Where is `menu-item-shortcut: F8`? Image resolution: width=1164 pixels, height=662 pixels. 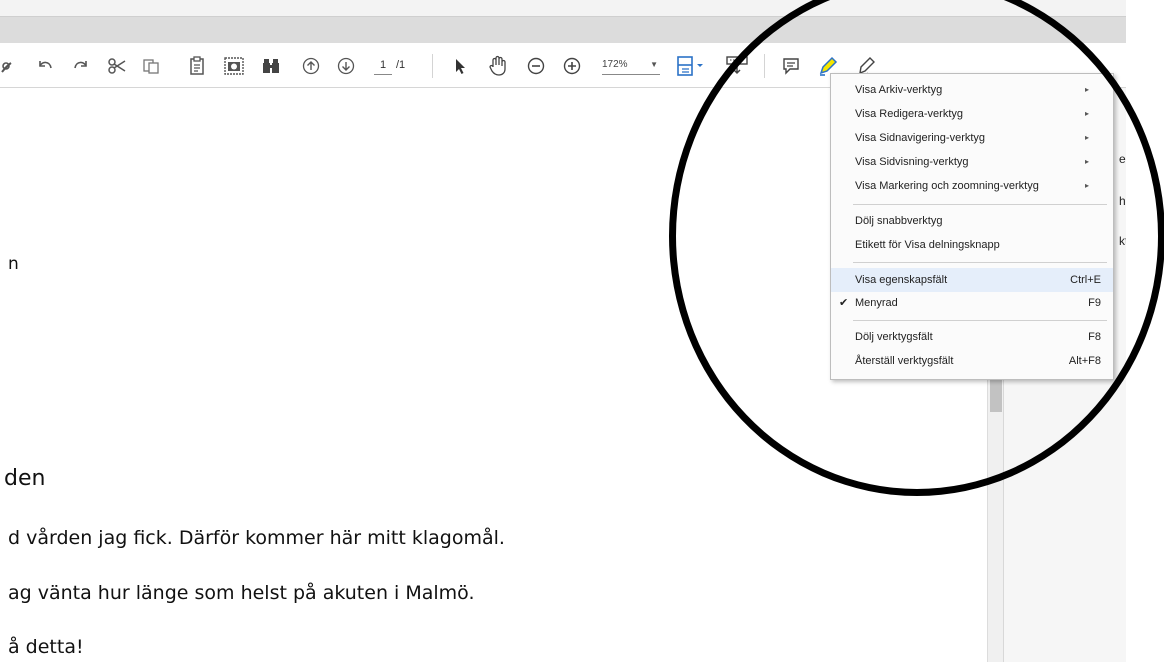
menu-item-shortcut: F8 is located at coordinates (1094, 337).